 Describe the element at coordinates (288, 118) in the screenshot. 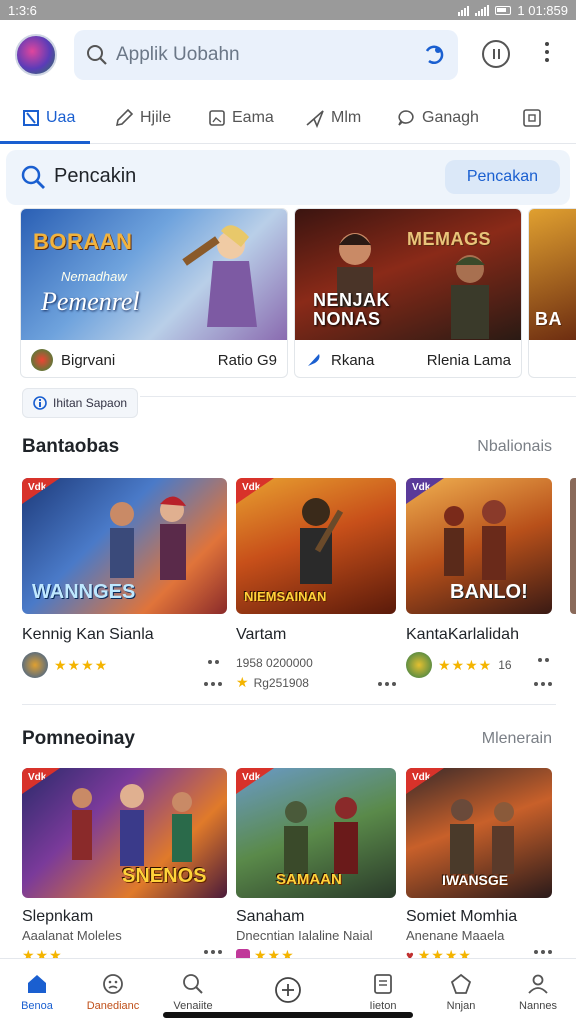

I see `tab-bar: Uaa Hjile Eama Mlm Ganagh` at that location.